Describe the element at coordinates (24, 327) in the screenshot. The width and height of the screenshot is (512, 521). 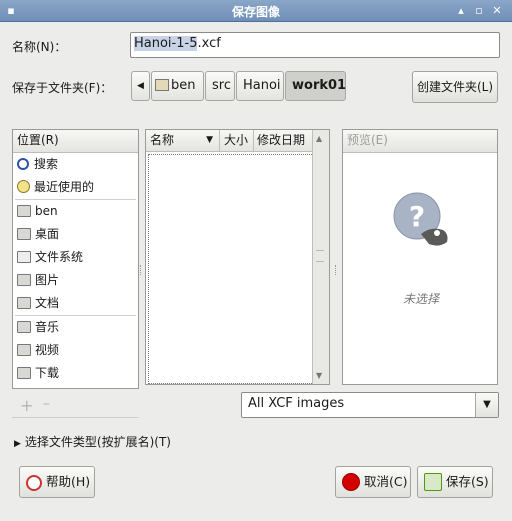
I see `music-folder-icon` at that location.